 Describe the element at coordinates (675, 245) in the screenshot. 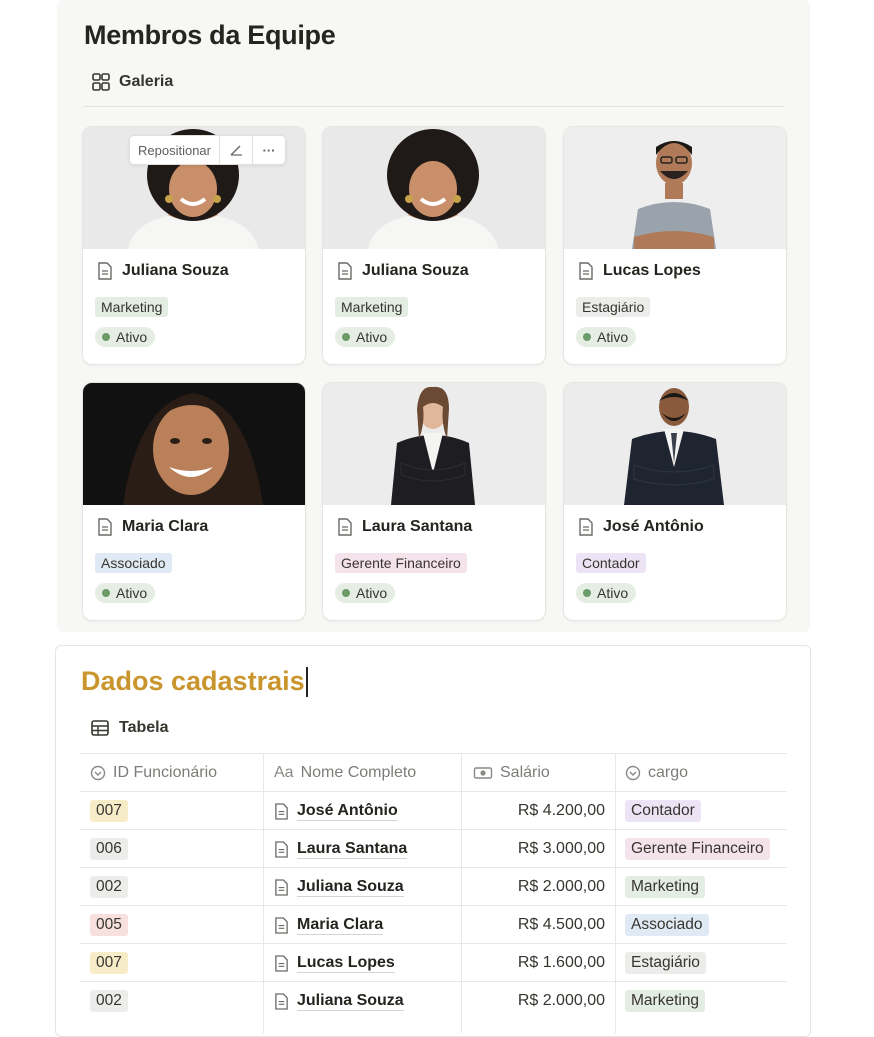

I see `gallery-card: Lucas Lopes Estagiário Ativo` at that location.